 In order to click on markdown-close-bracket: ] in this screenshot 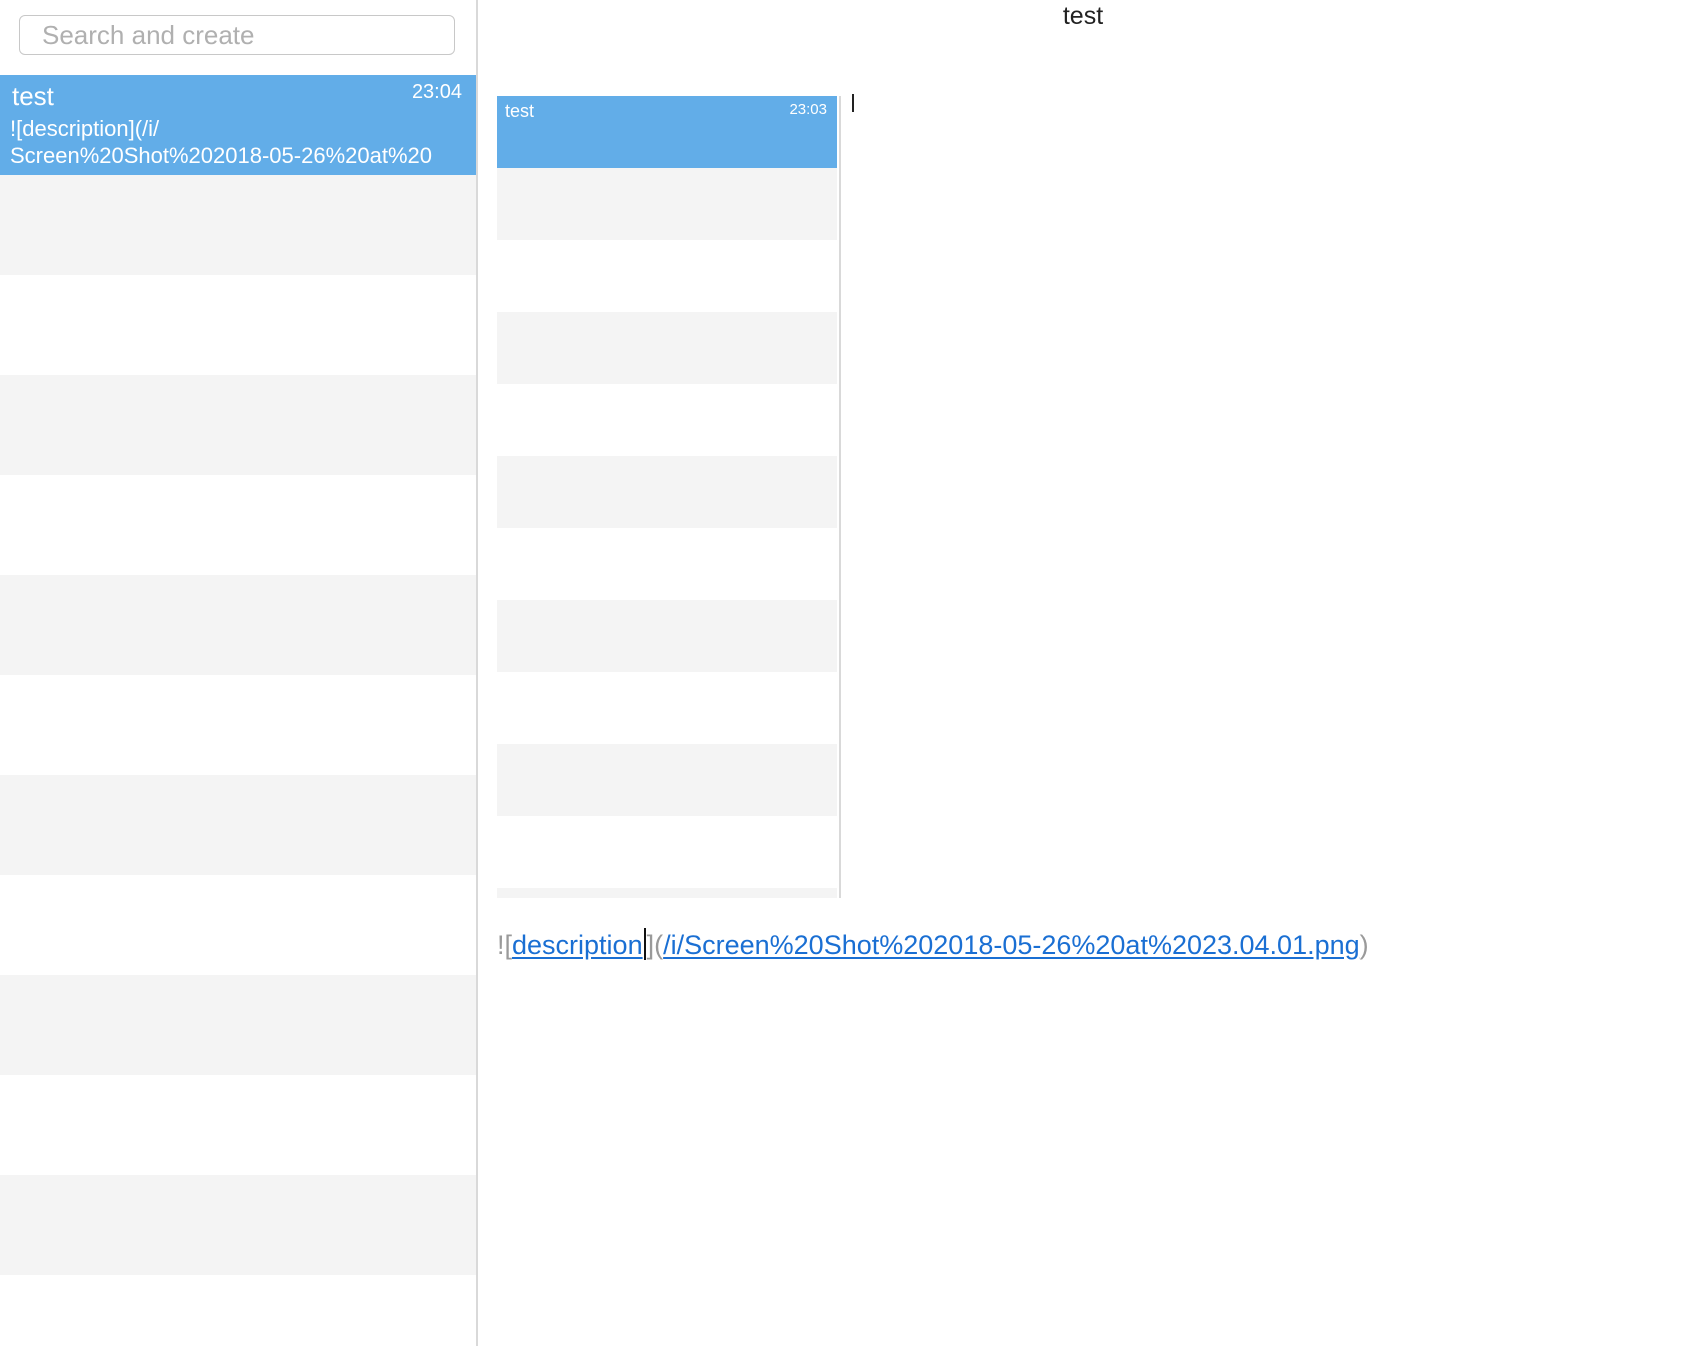, I will do `click(650, 945)`.